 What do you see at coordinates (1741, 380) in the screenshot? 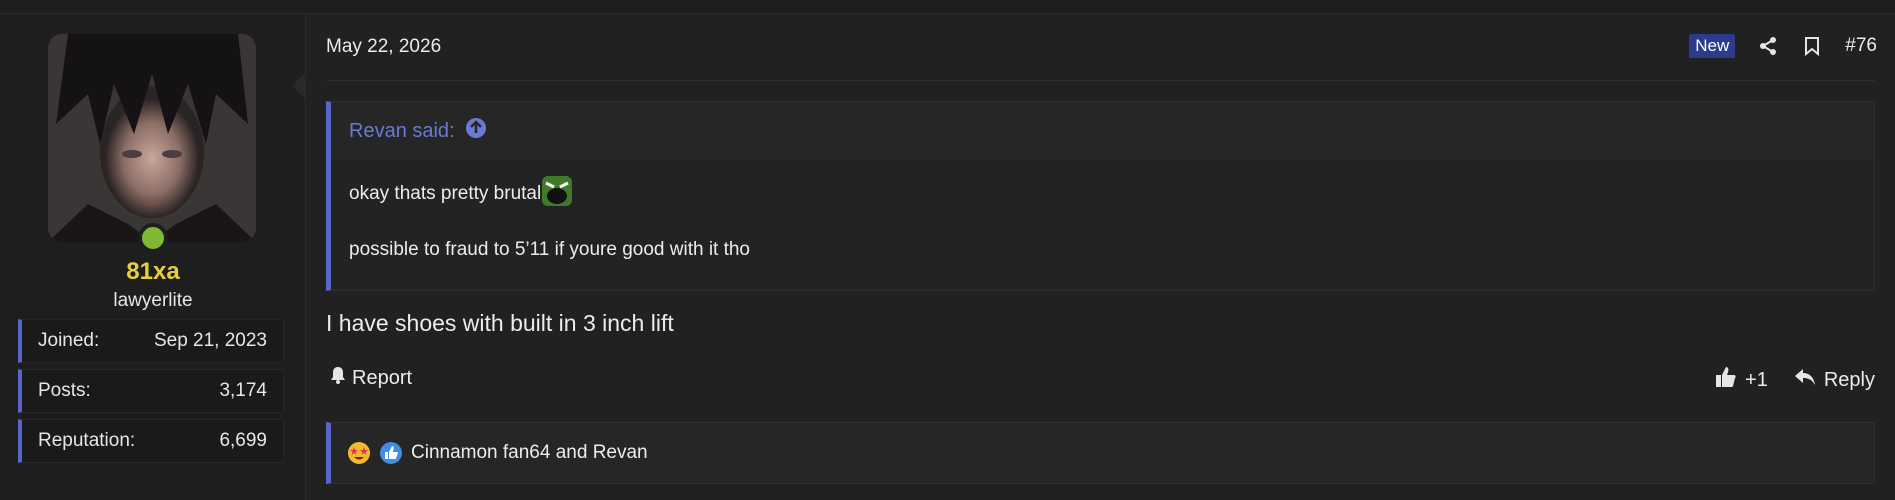
I see `like-button: +1` at bounding box center [1741, 380].